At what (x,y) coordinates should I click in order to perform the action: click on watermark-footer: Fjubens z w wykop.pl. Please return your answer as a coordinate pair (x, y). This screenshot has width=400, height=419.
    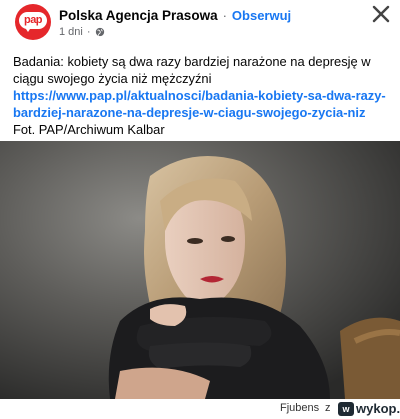
    Looking at the image, I should click on (200, 409).